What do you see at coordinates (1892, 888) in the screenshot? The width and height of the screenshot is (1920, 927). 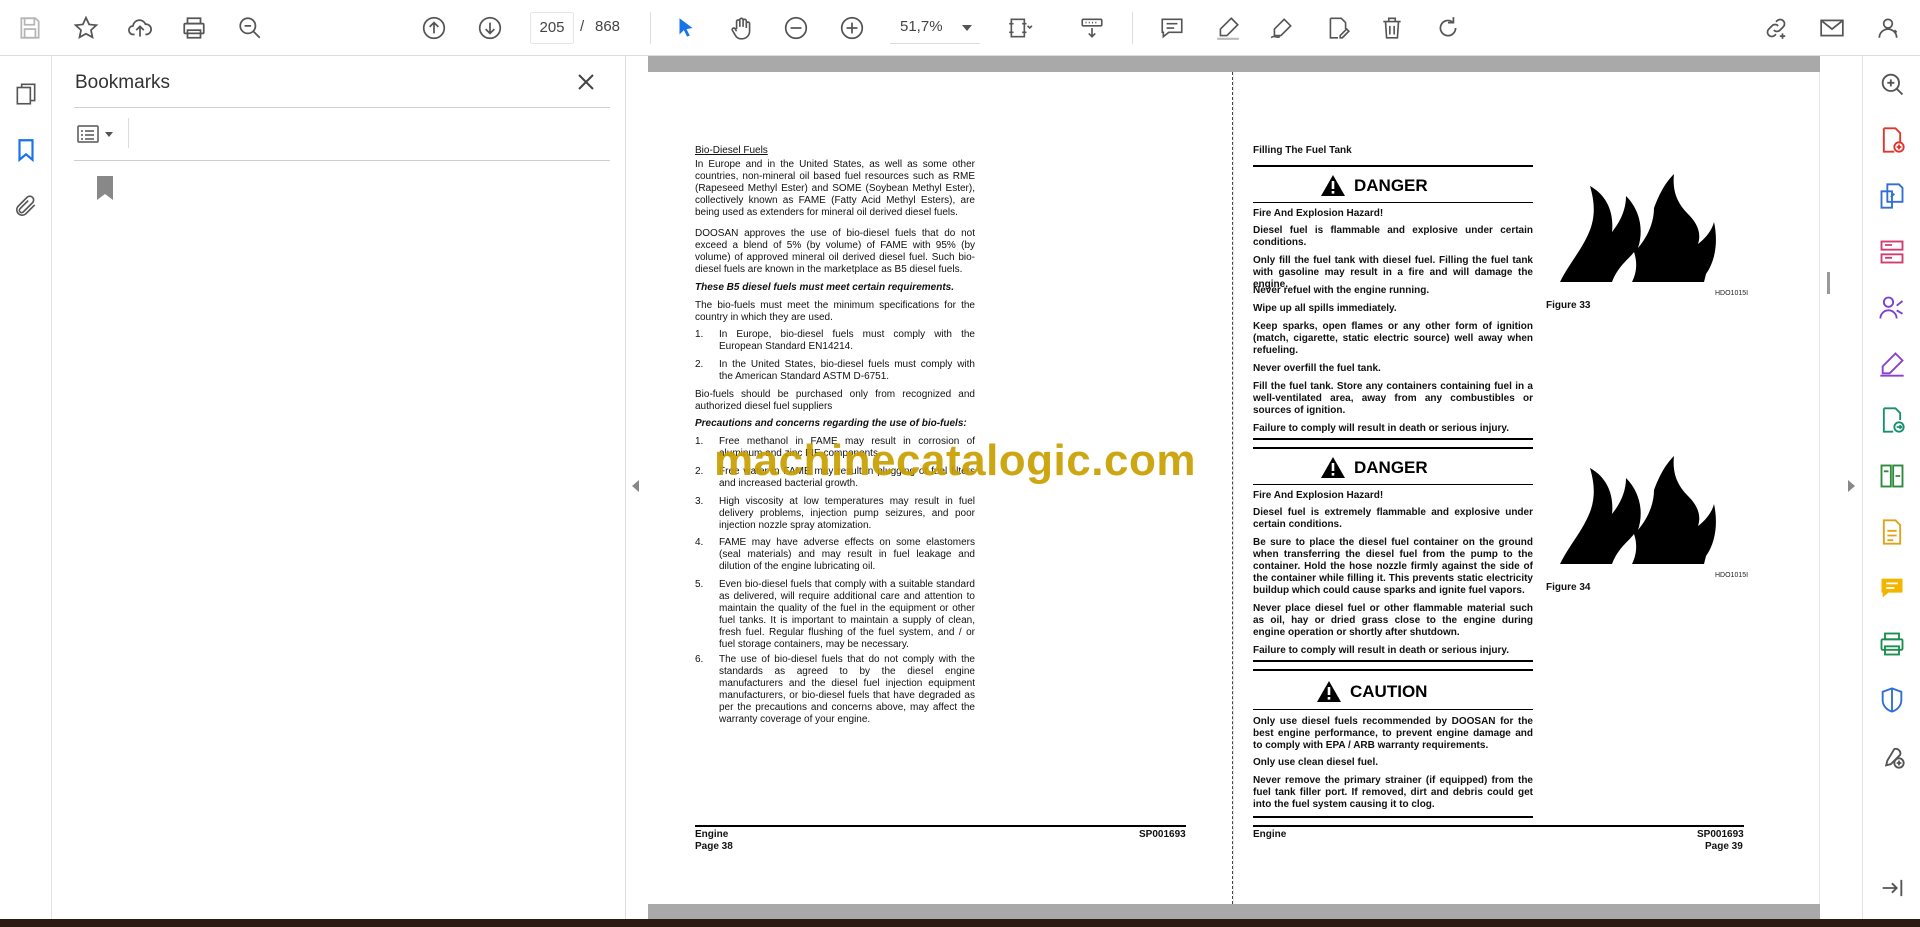 I see `expand-panel-icon` at bounding box center [1892, 888].